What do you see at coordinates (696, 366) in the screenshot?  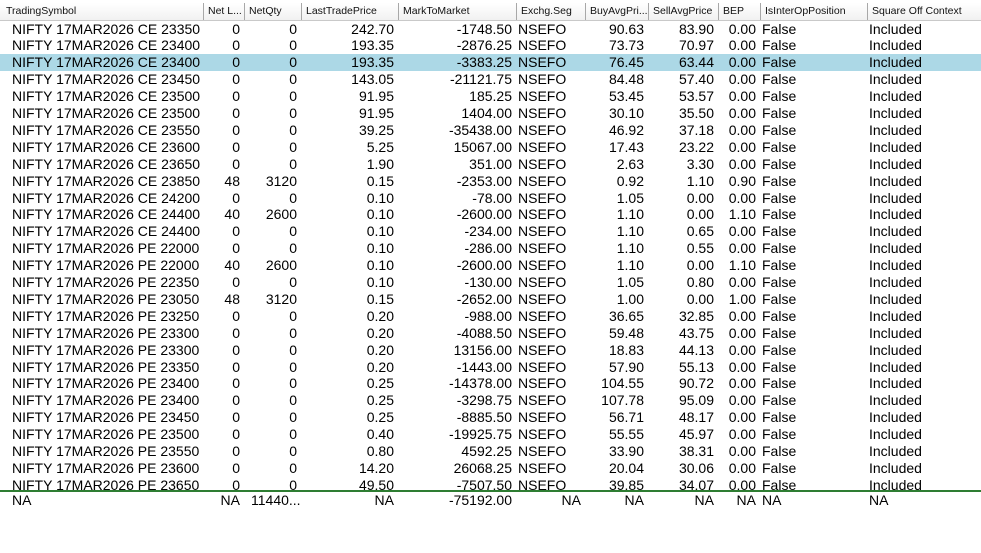 I see `cell-sell-avg-price: 55.13` at bounding box center [696, 366].